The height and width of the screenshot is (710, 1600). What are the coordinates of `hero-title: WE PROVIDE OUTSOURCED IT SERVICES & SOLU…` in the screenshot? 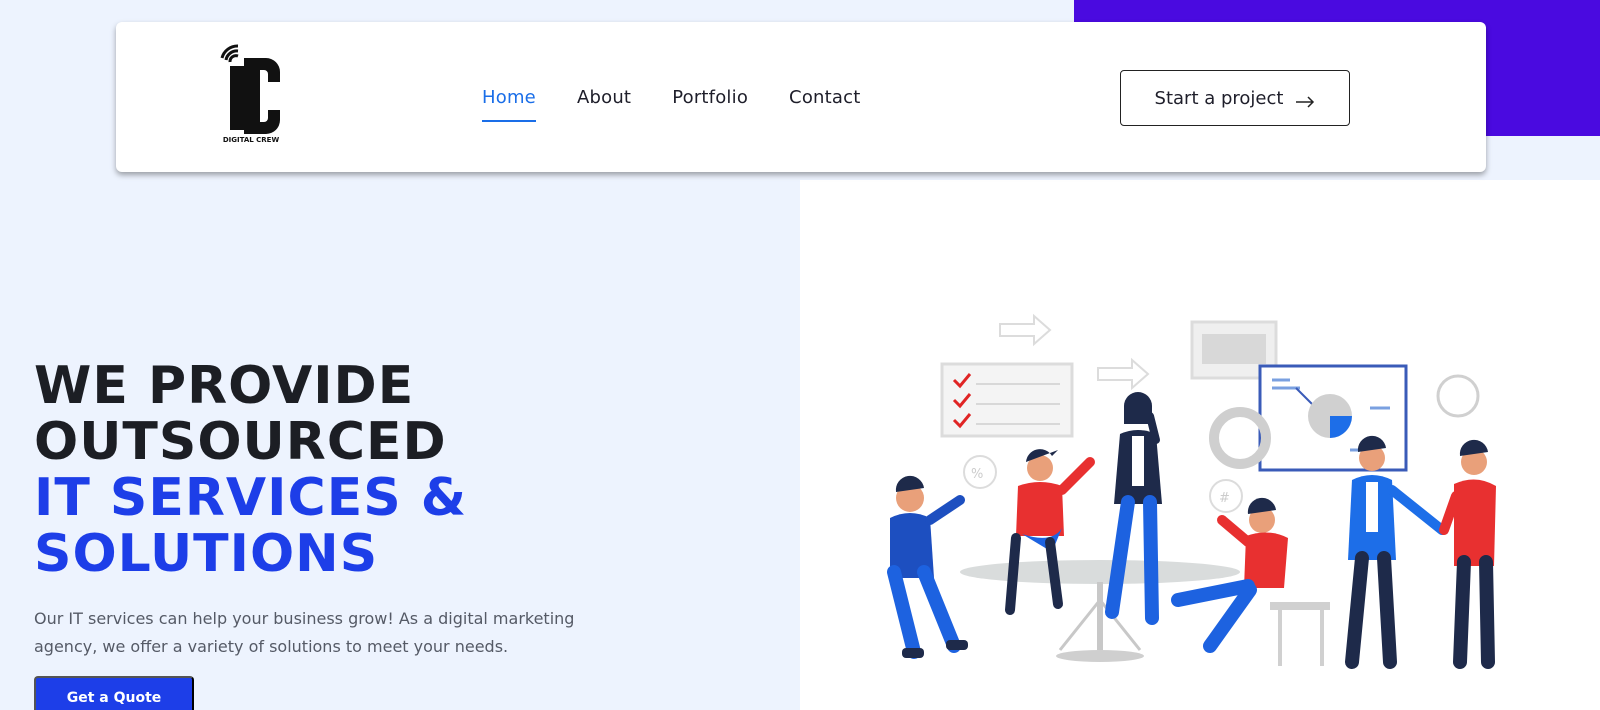 It's located at (394, 470).